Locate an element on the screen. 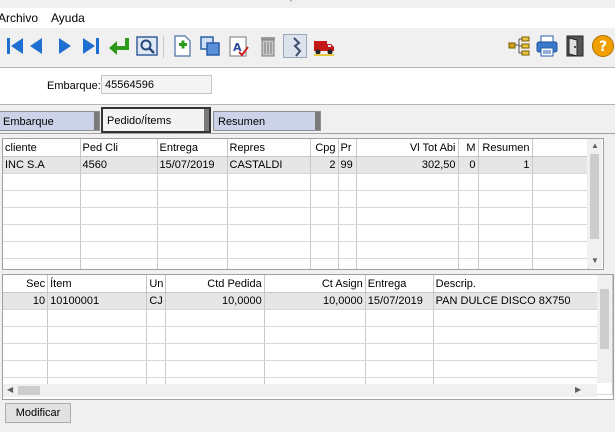 The height and width of the screenshot is (432, 615). col-sec: Sec is located at coordinates (26, 284).